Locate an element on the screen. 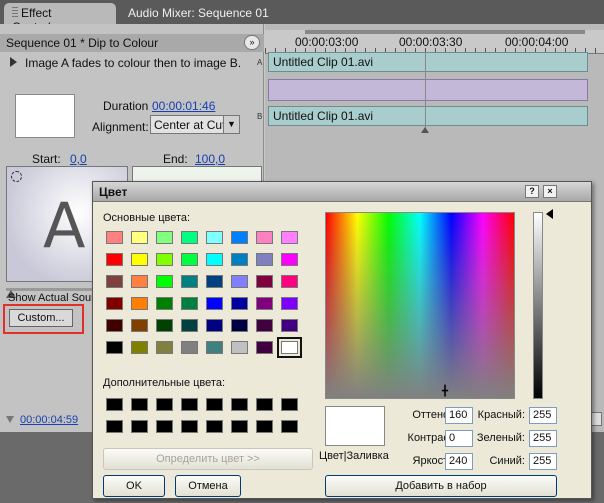 Image resolution: width=604 pixels, height=503 pixels. define-custom-color-button: Определить цвет >> is located at coordinates (208, 459).